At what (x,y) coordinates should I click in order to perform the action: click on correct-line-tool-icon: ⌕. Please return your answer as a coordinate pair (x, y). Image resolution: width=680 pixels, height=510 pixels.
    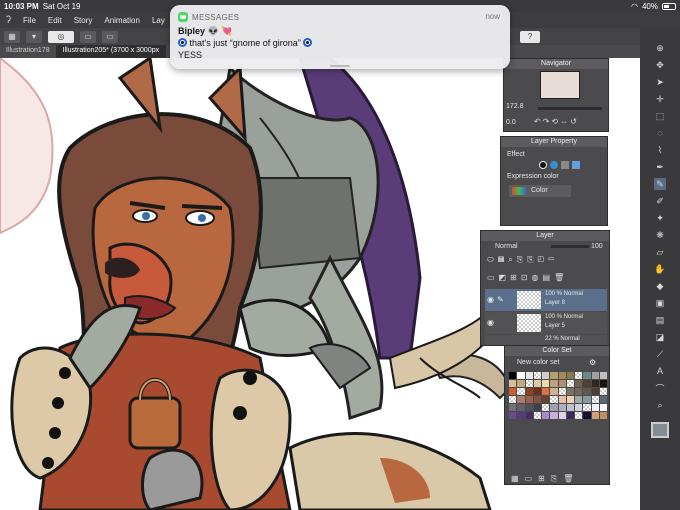
    Looking at the image, I should click on (660, 405).